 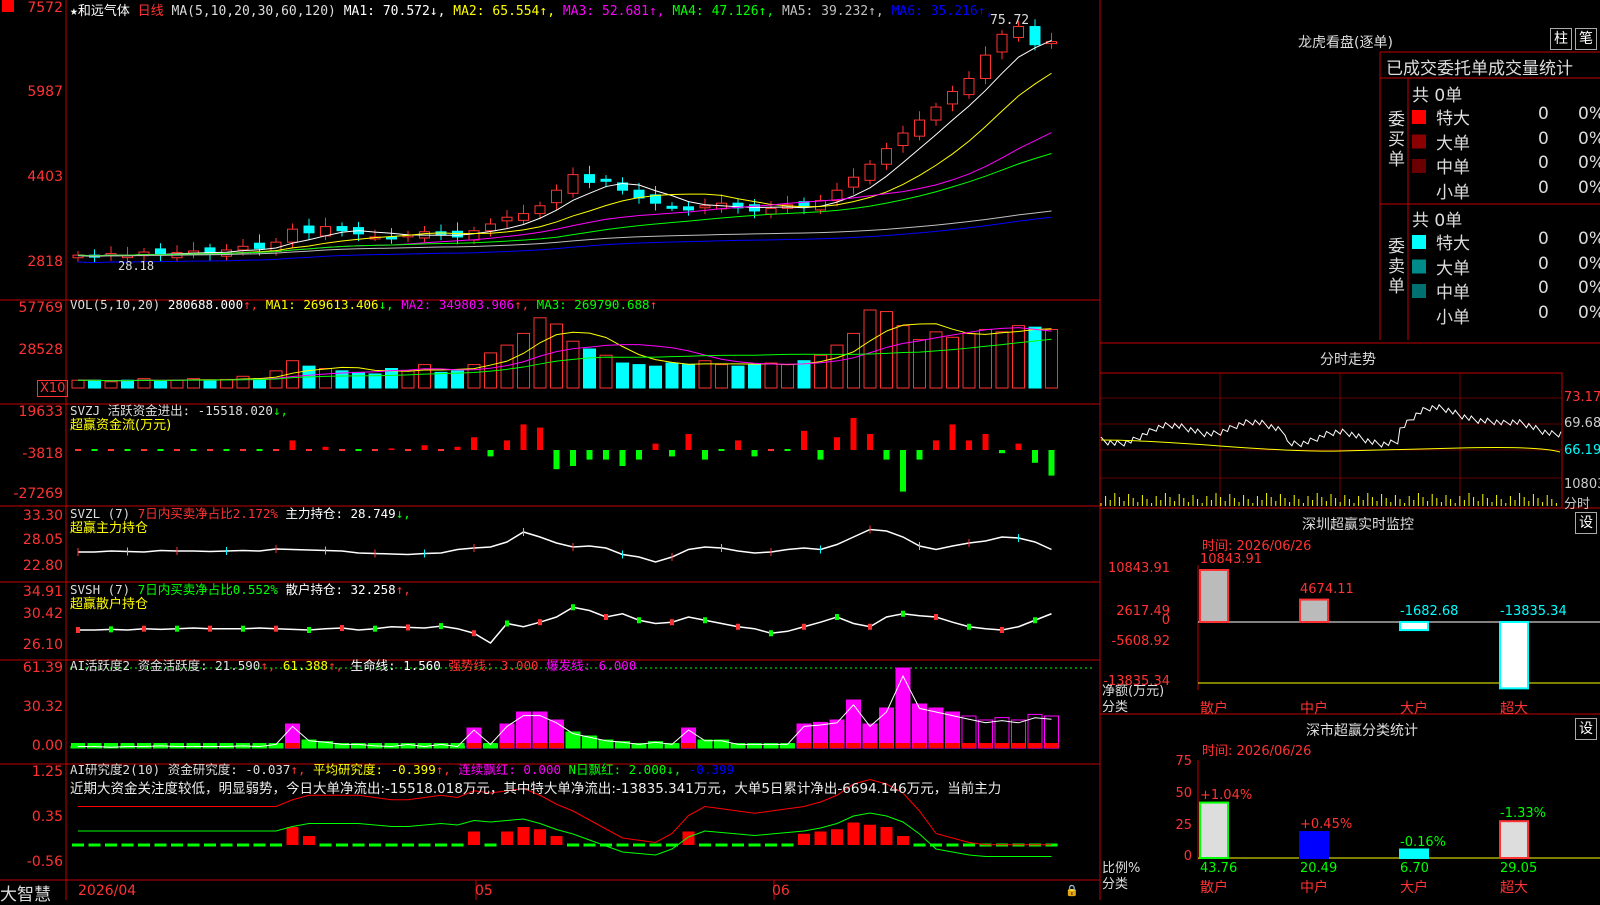 I want to click on sz-class-value: 43.76, so click(x=1219, y=868).